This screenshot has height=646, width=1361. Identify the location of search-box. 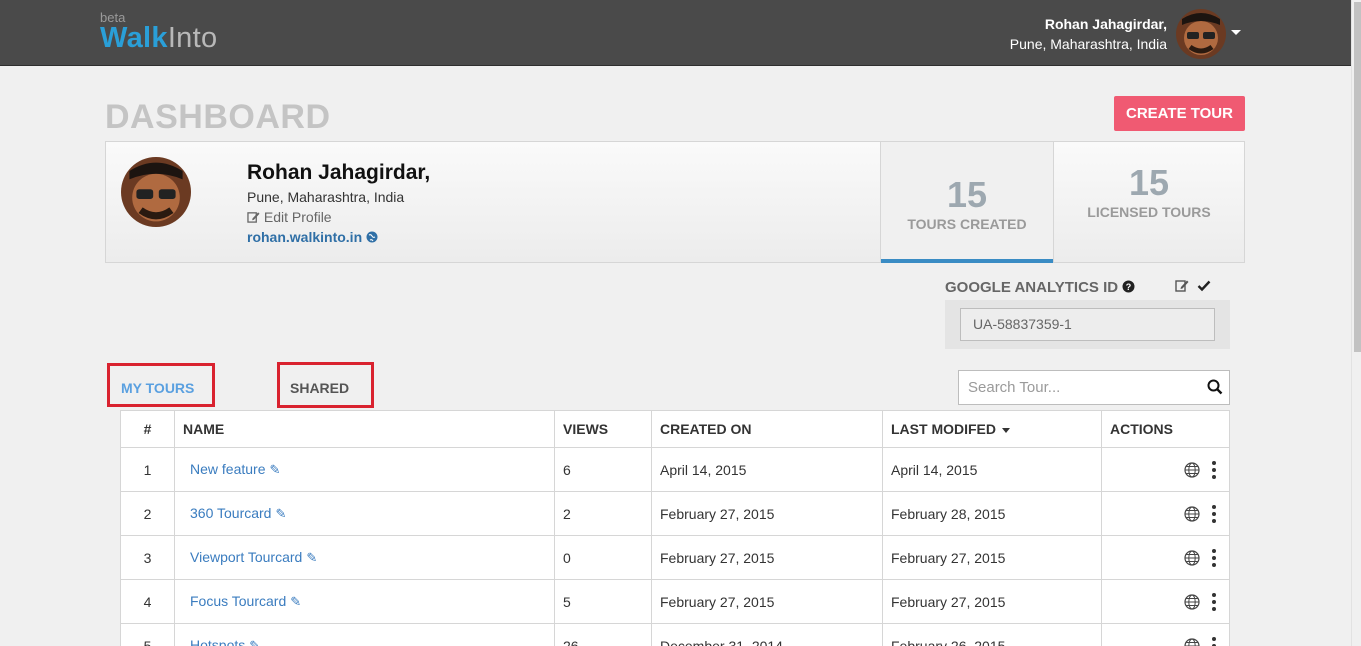
(1094, 387).